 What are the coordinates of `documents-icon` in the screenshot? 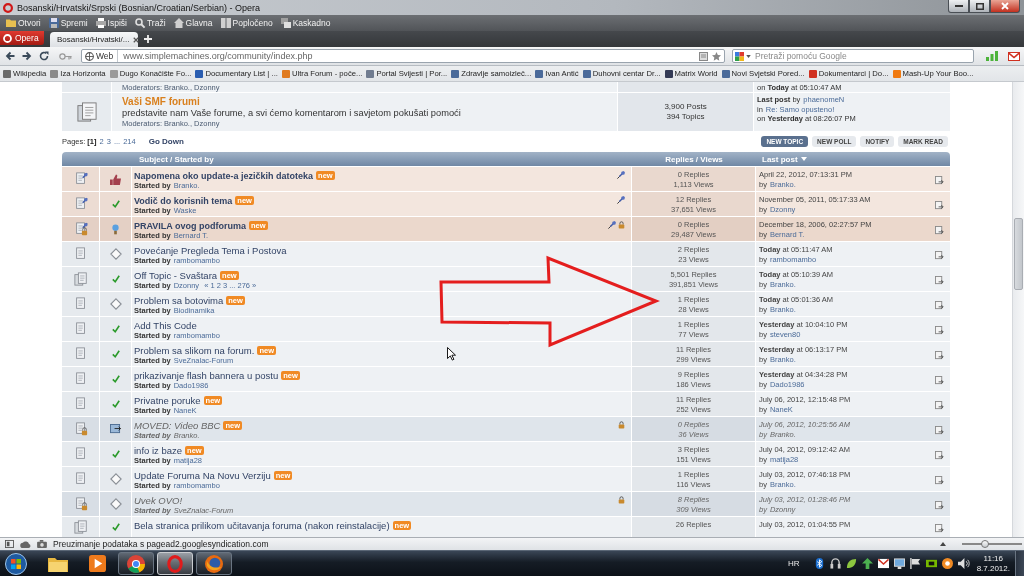 It's located at (86, 112).